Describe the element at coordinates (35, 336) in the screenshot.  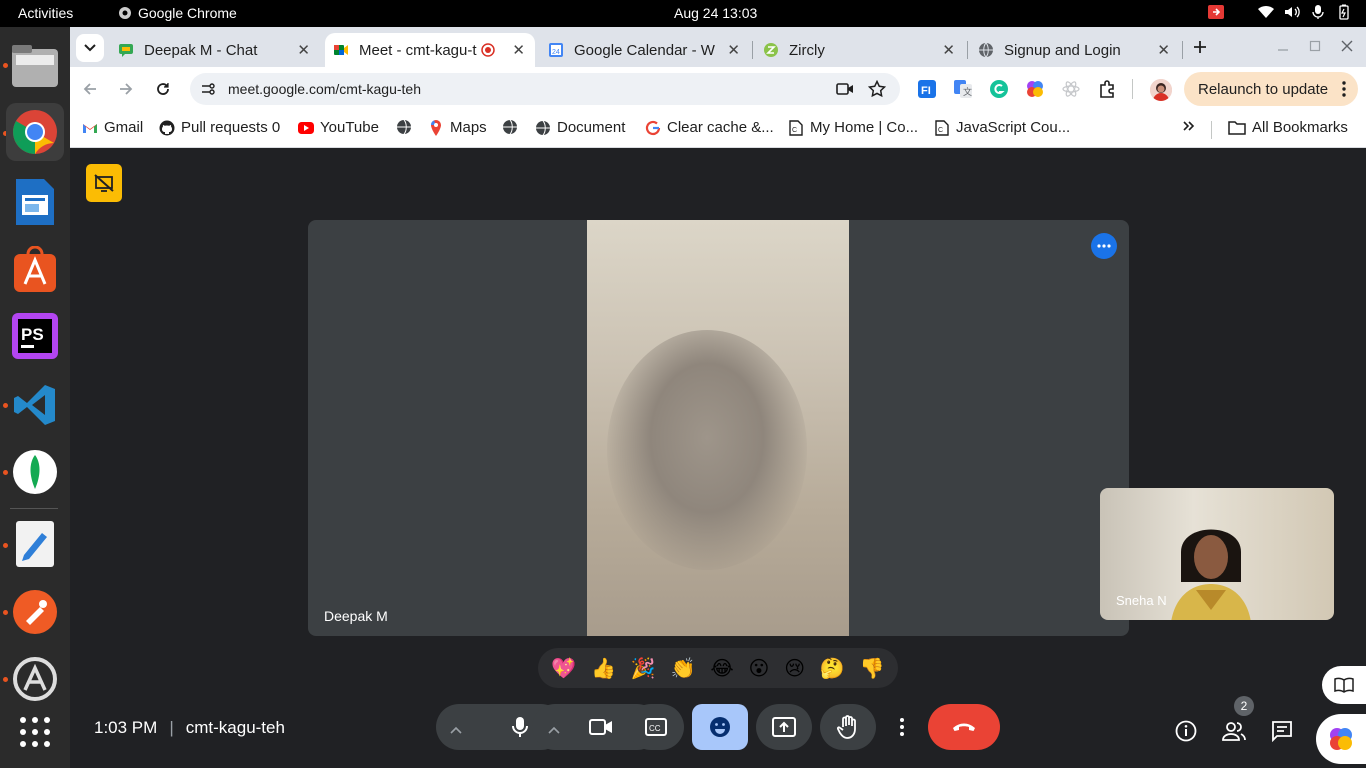
I see `phpstorm-icon: PS` at that location.